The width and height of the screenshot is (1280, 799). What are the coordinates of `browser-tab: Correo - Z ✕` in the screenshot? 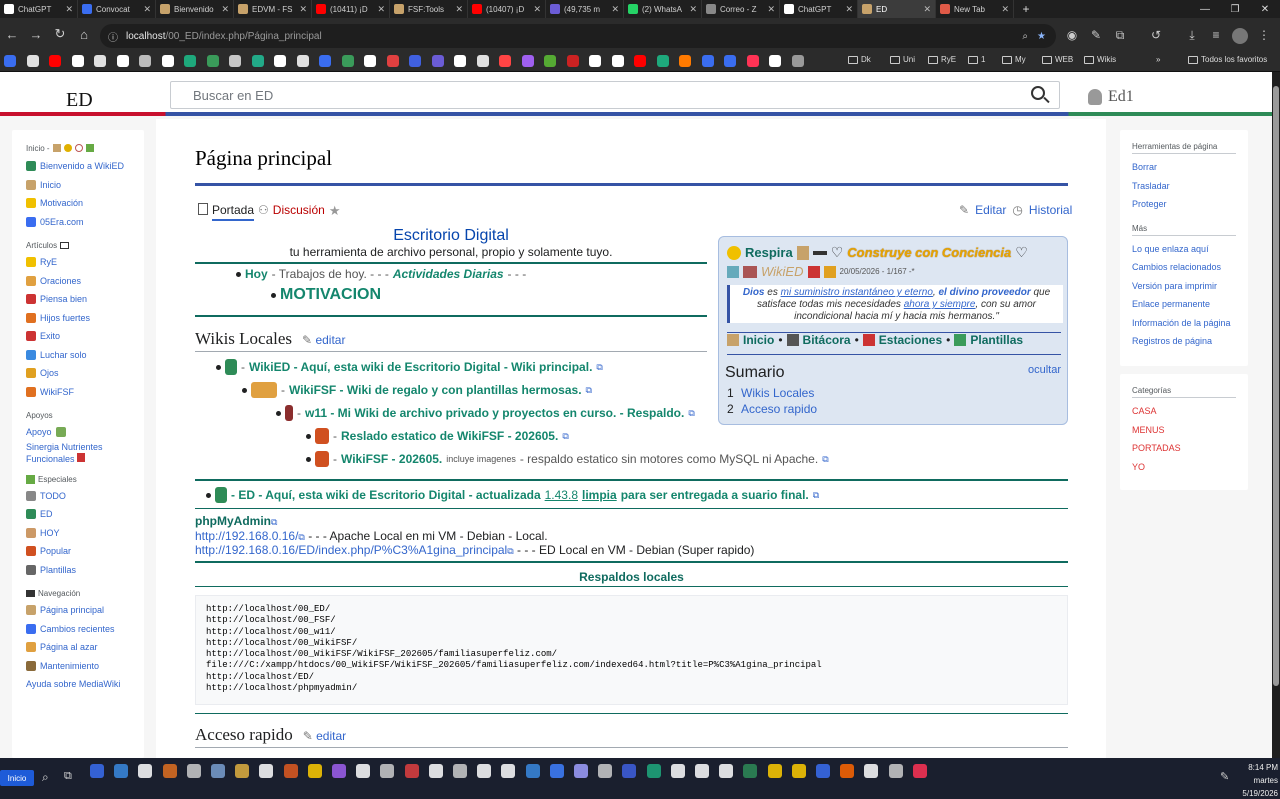 It's located at (741, 9).